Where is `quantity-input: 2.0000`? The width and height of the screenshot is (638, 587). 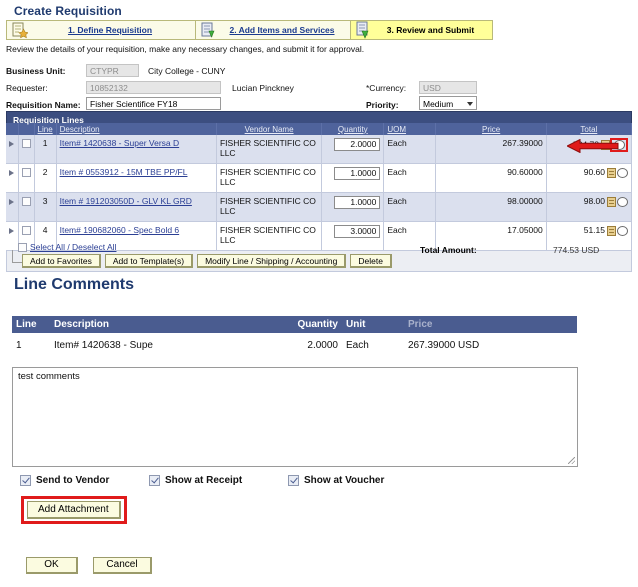 quantity-input: 2.0000 is located at coordinates (357, 144).